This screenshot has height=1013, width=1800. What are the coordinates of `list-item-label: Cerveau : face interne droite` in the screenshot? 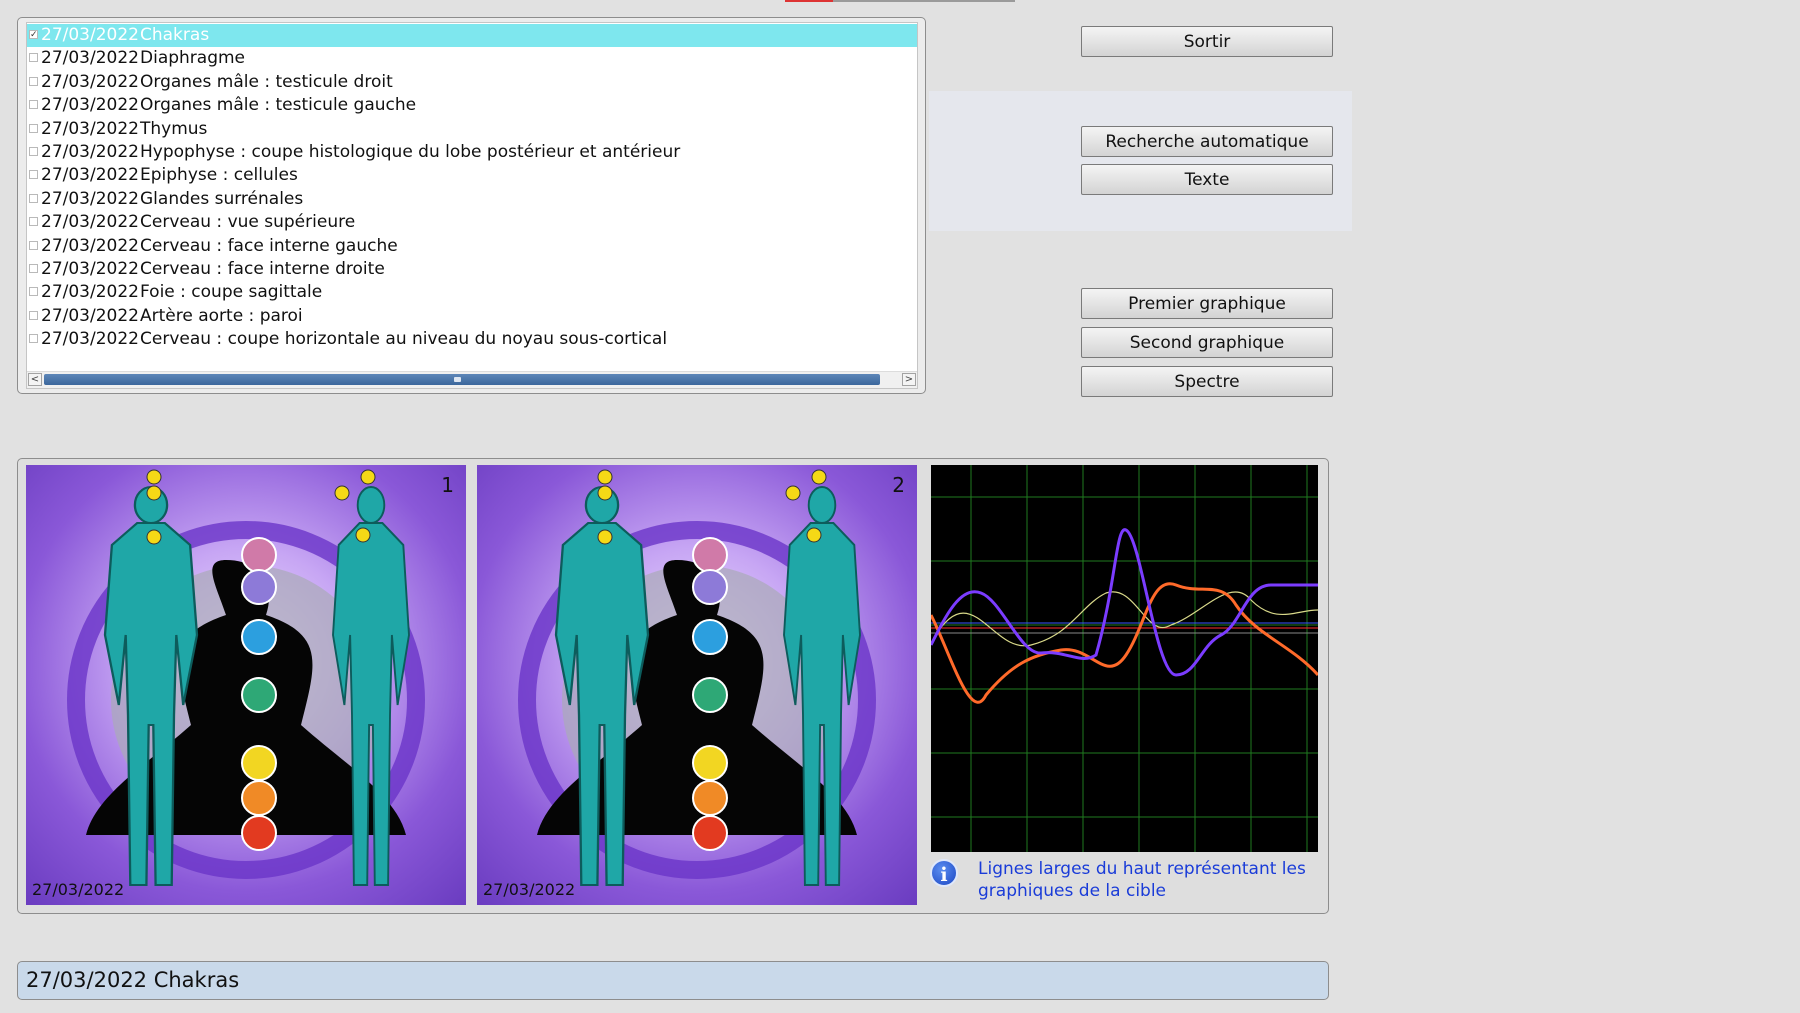 It's located at (262, 268).